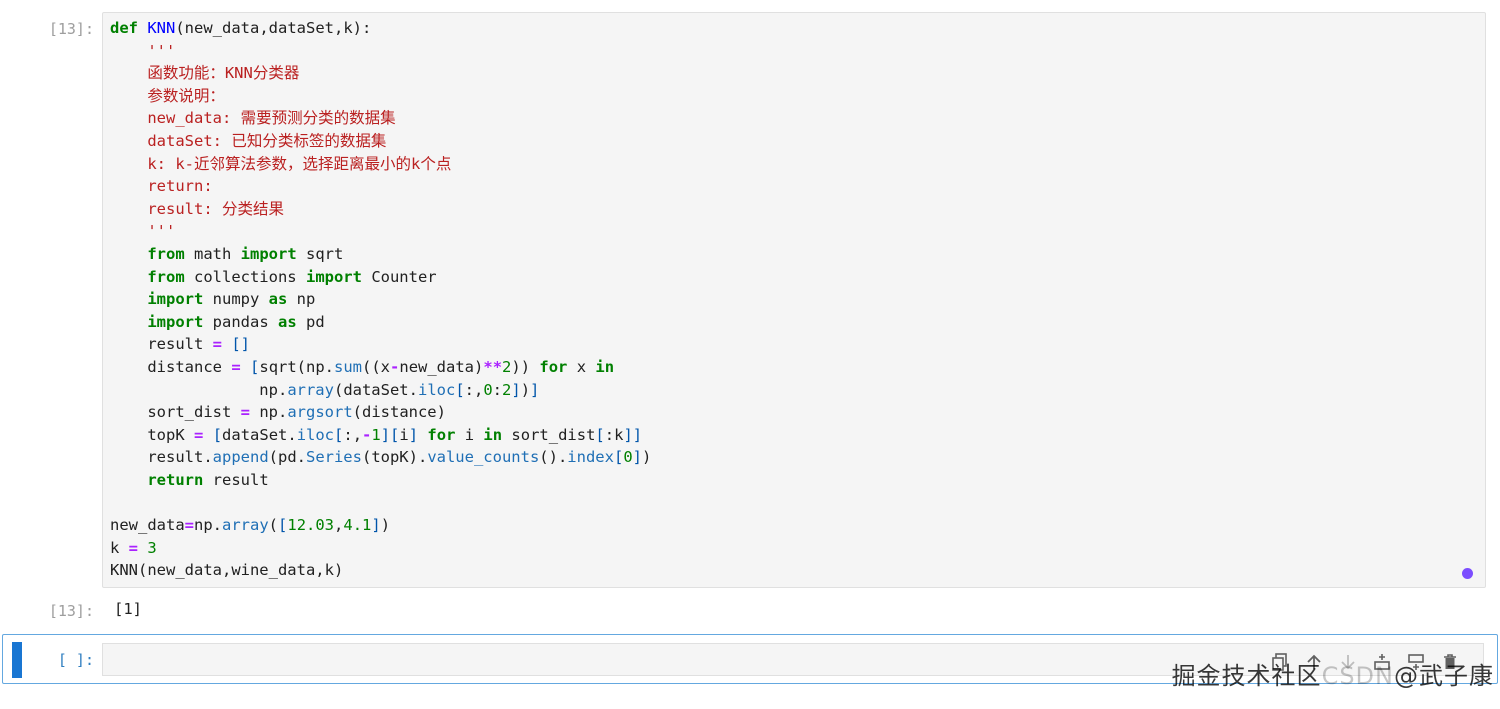 The width and height of the screenshot is (1500, 709). I want to click on code-line: return:, so click(380, 186).